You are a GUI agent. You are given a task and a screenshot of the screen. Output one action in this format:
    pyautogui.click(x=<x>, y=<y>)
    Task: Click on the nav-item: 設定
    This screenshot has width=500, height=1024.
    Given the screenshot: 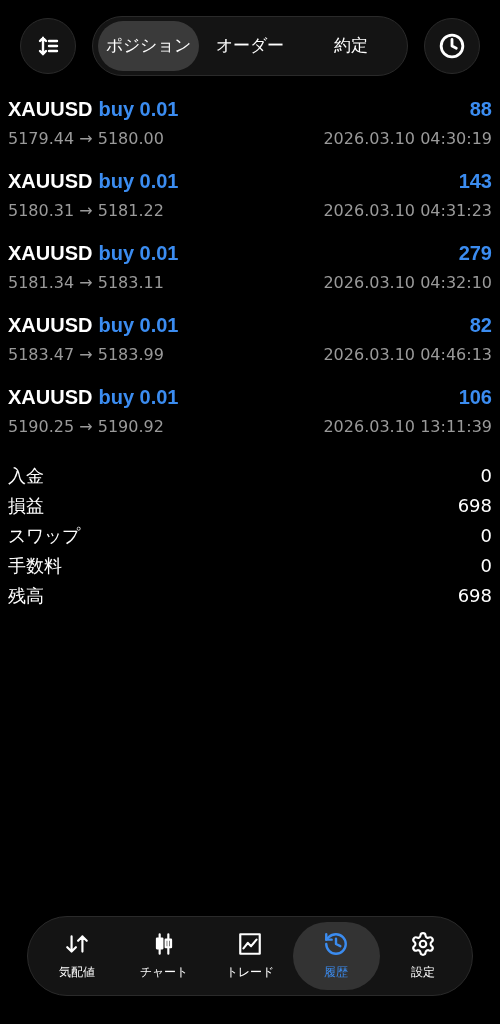 What is the action you would take?
    pyautogui.click(x=423, y=956)
    